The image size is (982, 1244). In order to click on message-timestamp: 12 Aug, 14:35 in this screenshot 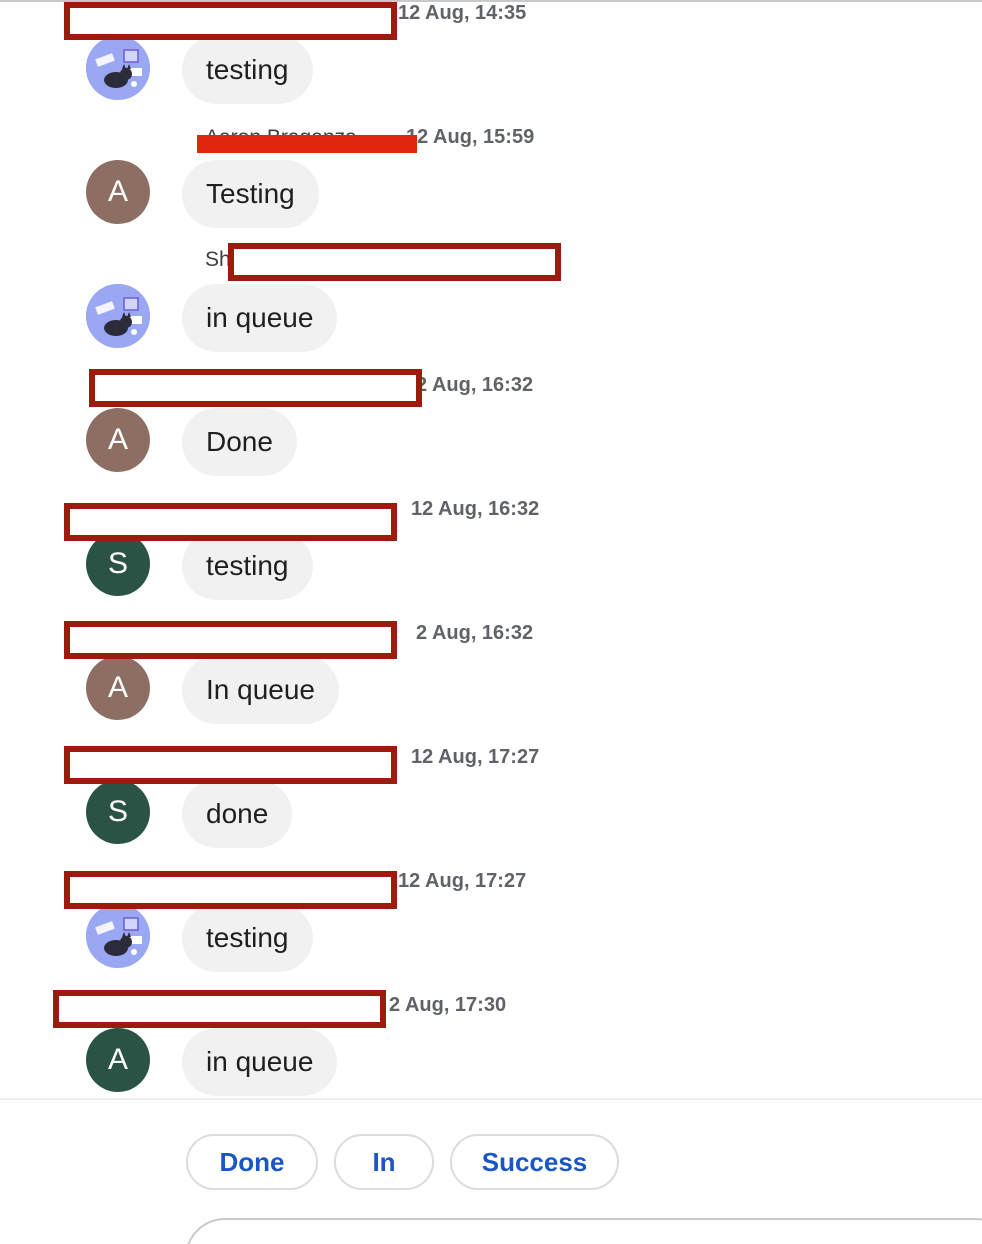, I will do `click(462, 13)`.